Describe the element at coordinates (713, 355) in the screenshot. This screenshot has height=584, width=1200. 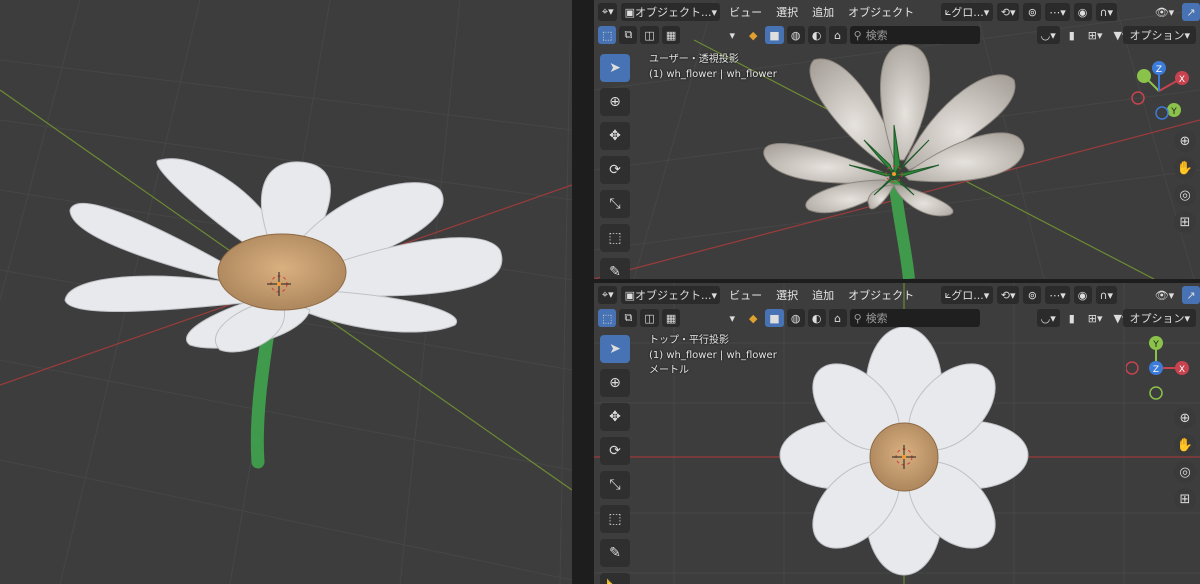
I see `object-line: (1) wh_flower | wh_flower` at that location.